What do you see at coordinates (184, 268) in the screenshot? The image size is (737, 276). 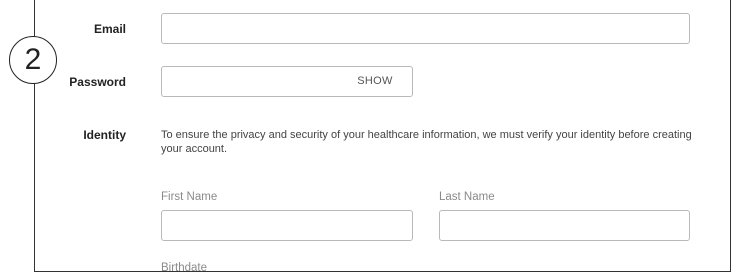 I see `birthdate-label: Birthdate` at bounding box center [184, 268].